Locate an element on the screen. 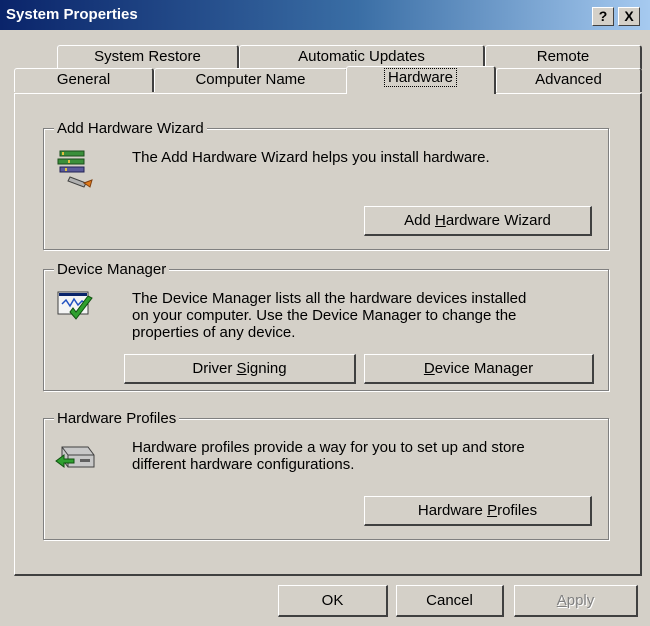 This screenshot has height=626, width=650. device-manager-button: Device Manager is located at coordinates (479, 369).